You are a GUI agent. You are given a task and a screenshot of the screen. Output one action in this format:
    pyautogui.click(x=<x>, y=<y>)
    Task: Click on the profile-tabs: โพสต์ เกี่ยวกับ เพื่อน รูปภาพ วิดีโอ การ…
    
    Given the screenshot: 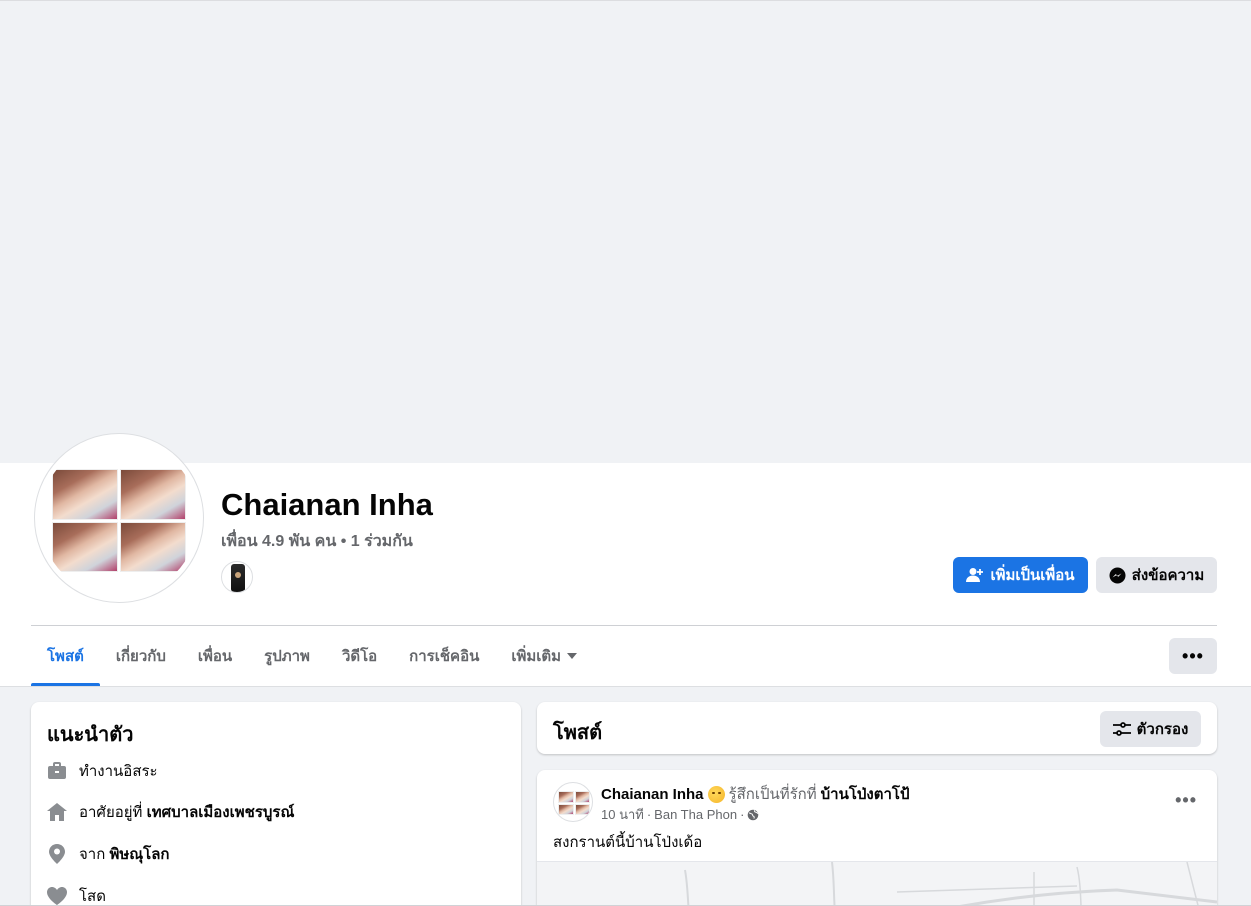 What is the action you would take?
    pyautogui.click(x=312, y=656)
    